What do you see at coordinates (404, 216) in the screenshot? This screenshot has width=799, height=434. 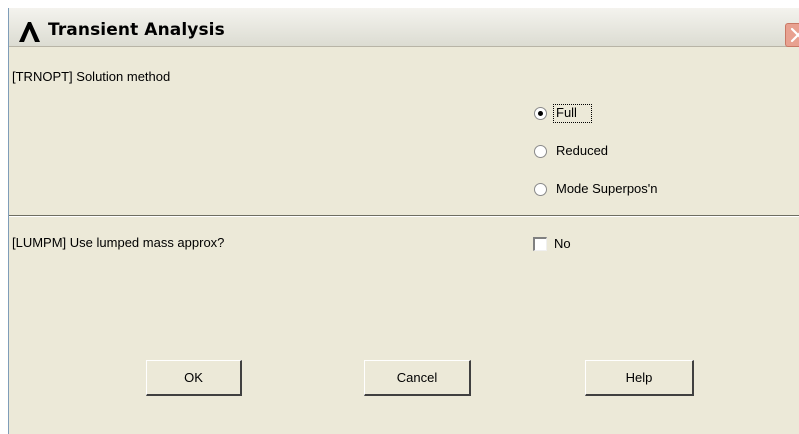 I see `section-divider` at bounding box center [404, 216].